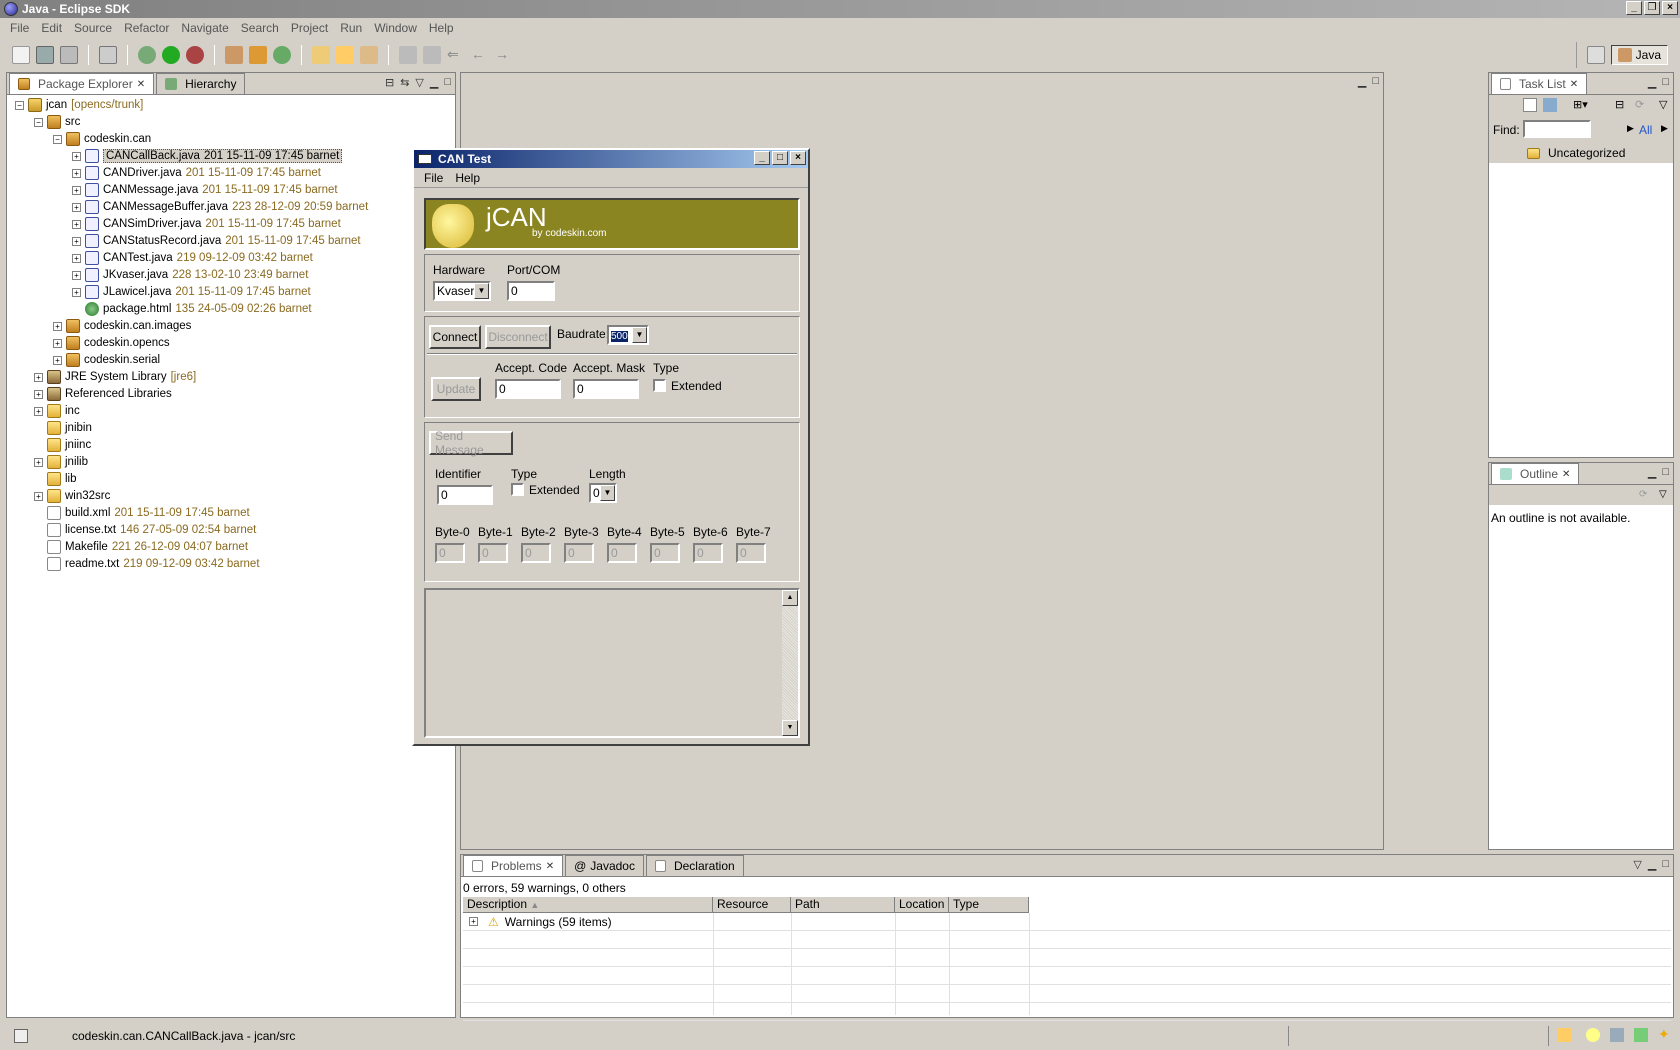 This screenshot has height=1050, width=1680. I want to click on menu-edit: Edit, so click(51, 28).